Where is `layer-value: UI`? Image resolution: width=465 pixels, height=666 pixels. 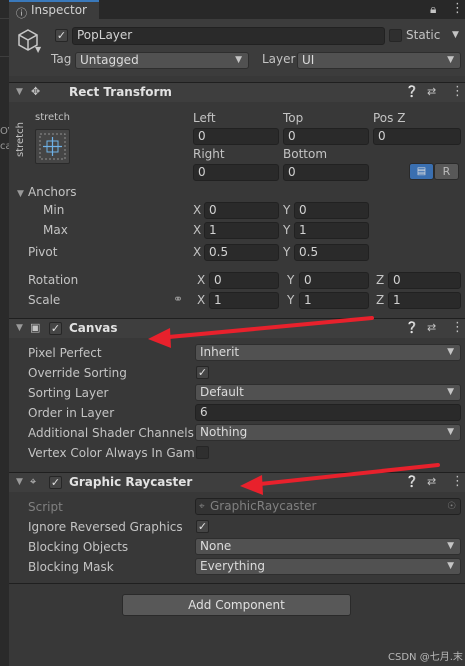
layer-value: UI is located at coordinates (308, 60).